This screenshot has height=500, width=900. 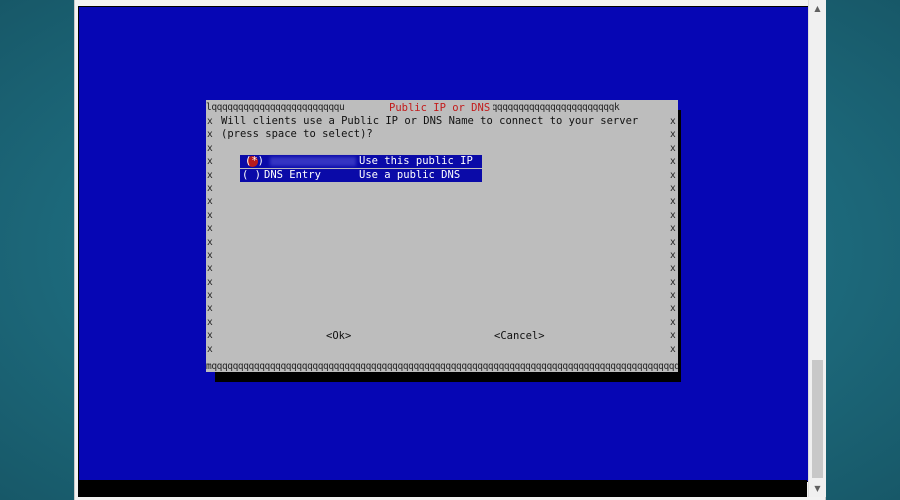 What do you see at coordinates (442, 488) in the screenshot?
I see `terminal-bottom-bar` at bounding box center [442, 488].